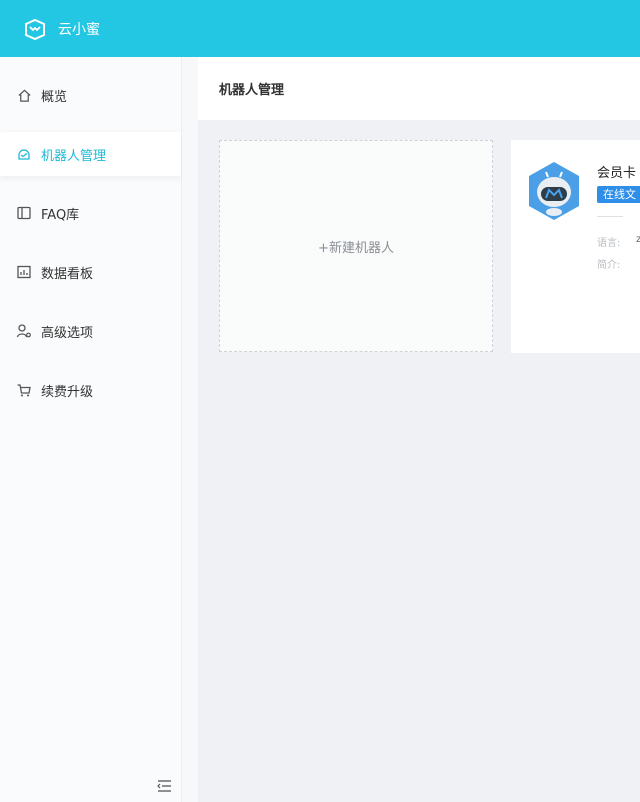 This screenshot has height=802, width=640. I want to click on cart-icon, so click(24, 390).